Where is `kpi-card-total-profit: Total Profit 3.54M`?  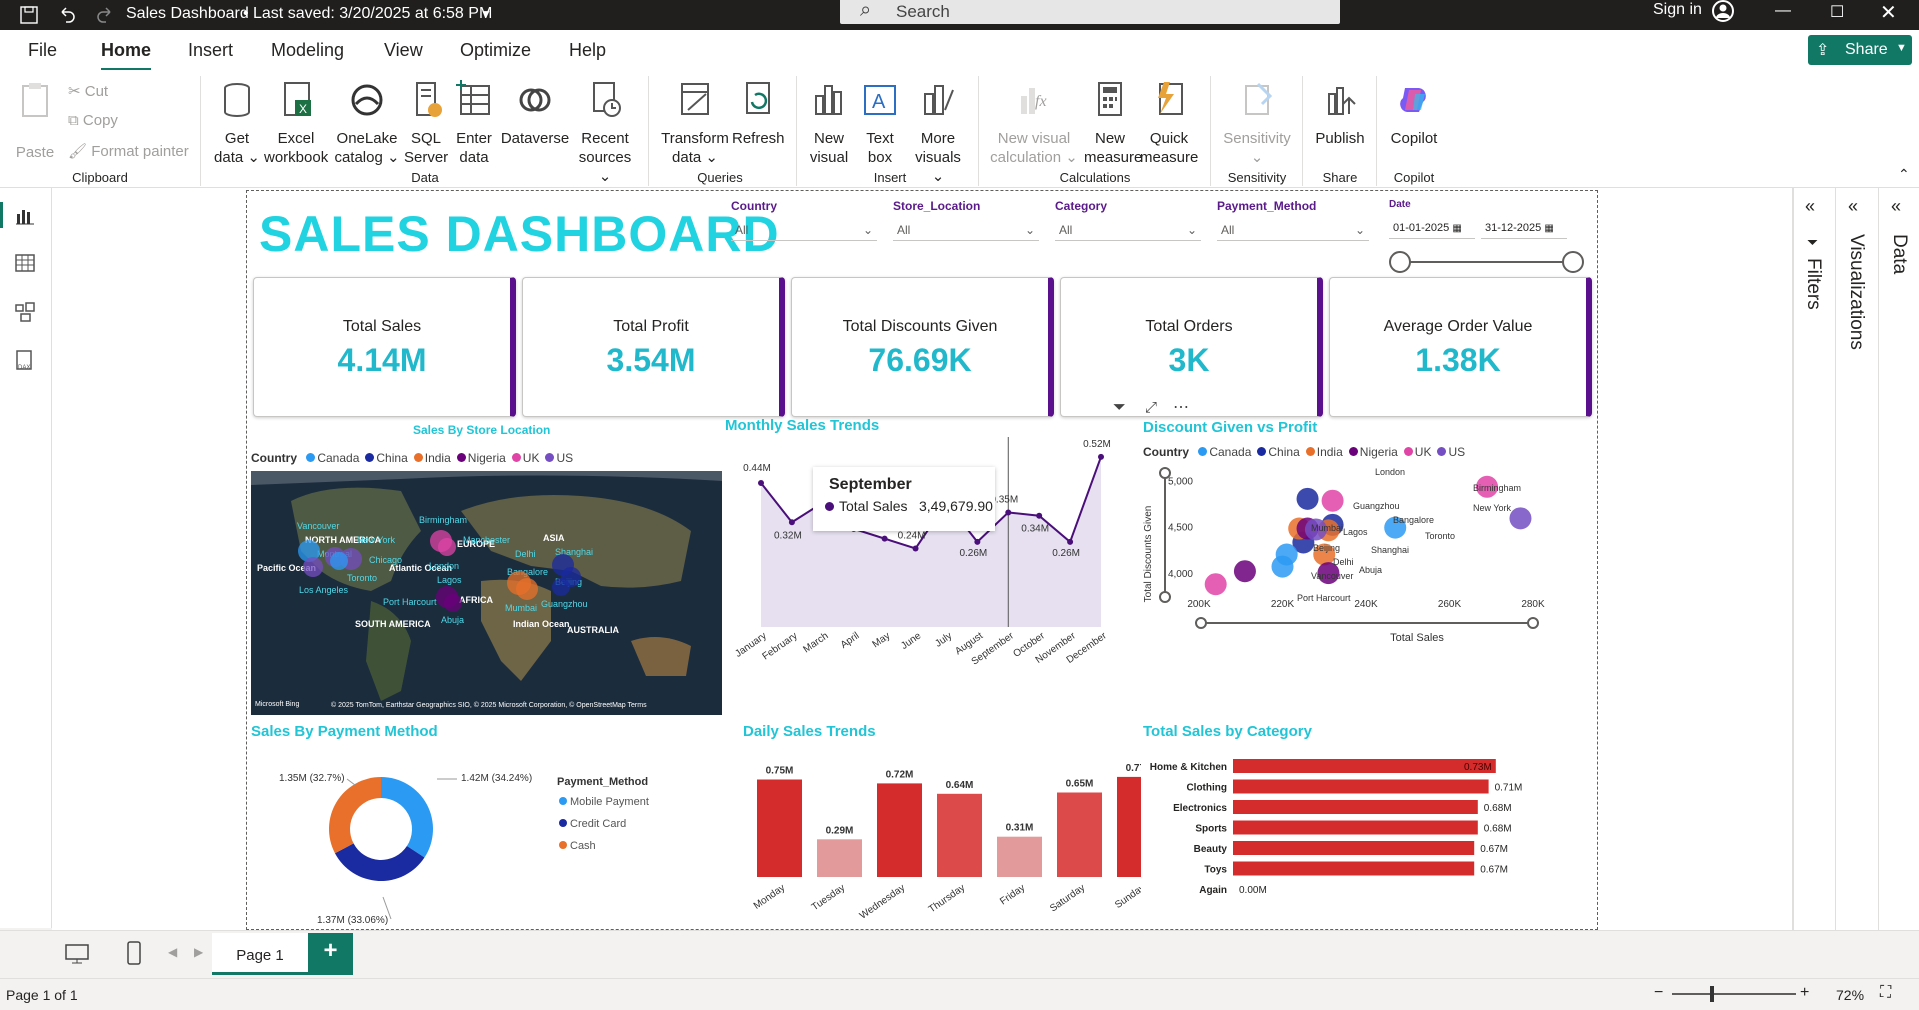
kpi-card-total-profit: Total Profit 3.54M is located at coordinates (653, 347).